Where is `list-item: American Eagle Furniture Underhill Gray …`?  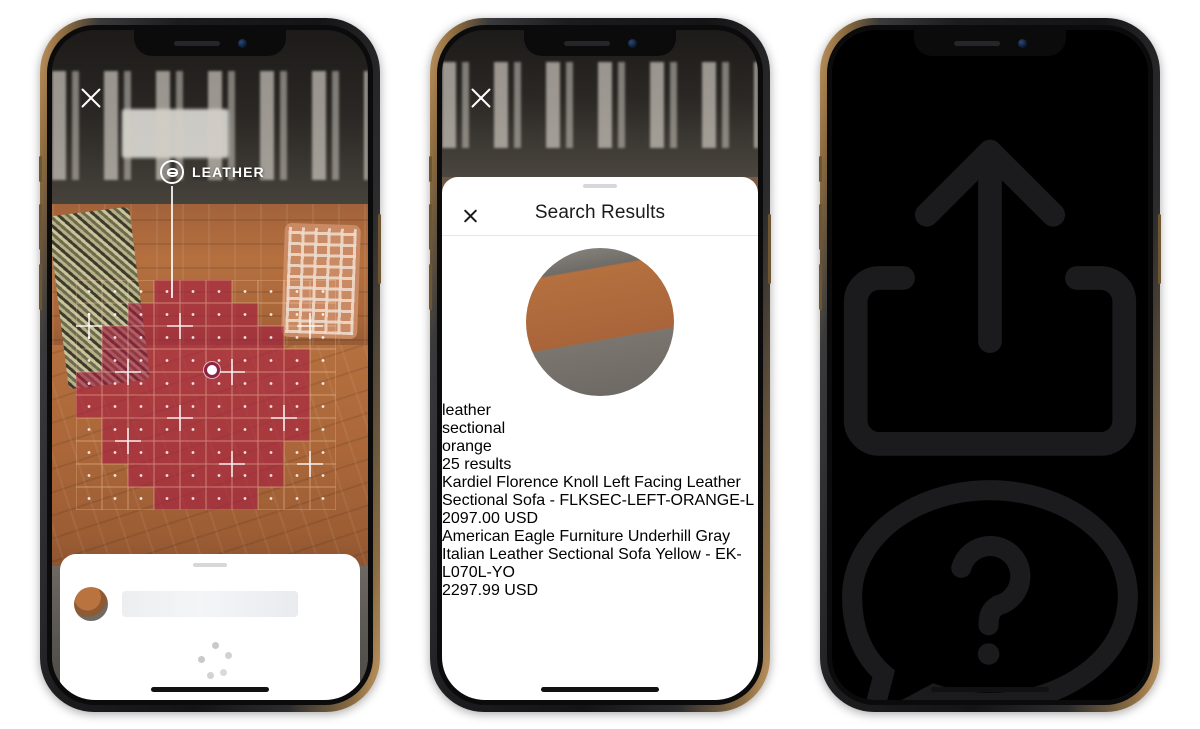
list-item: American Eagle Furniture Underhill Gray … is located at coordinates (600, 564).